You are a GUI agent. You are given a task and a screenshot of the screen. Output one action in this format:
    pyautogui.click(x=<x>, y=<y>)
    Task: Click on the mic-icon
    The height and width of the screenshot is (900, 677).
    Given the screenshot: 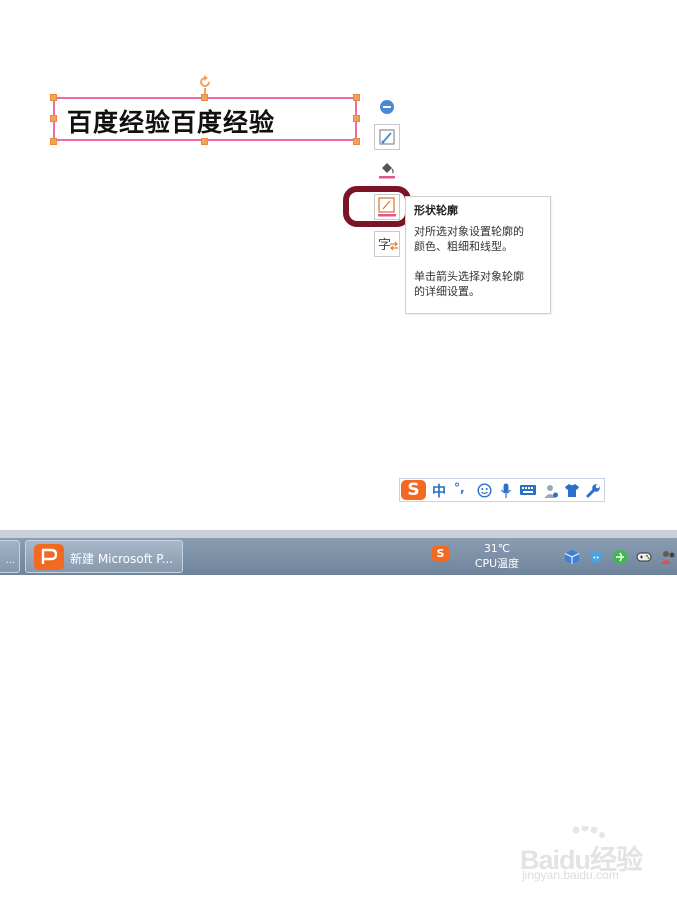 What is the action you would take?
    pyautogui.click(x=506, y=491)
    